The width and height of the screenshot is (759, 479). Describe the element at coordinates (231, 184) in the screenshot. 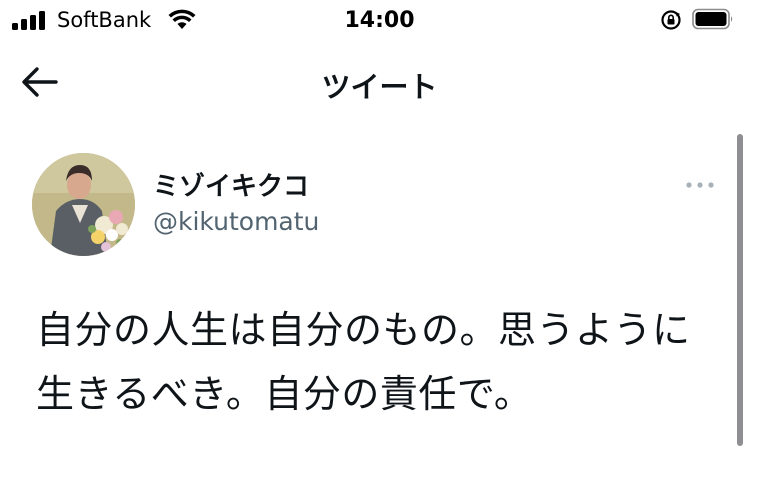

I see `author-name: ミゾイキクコ` at that location.